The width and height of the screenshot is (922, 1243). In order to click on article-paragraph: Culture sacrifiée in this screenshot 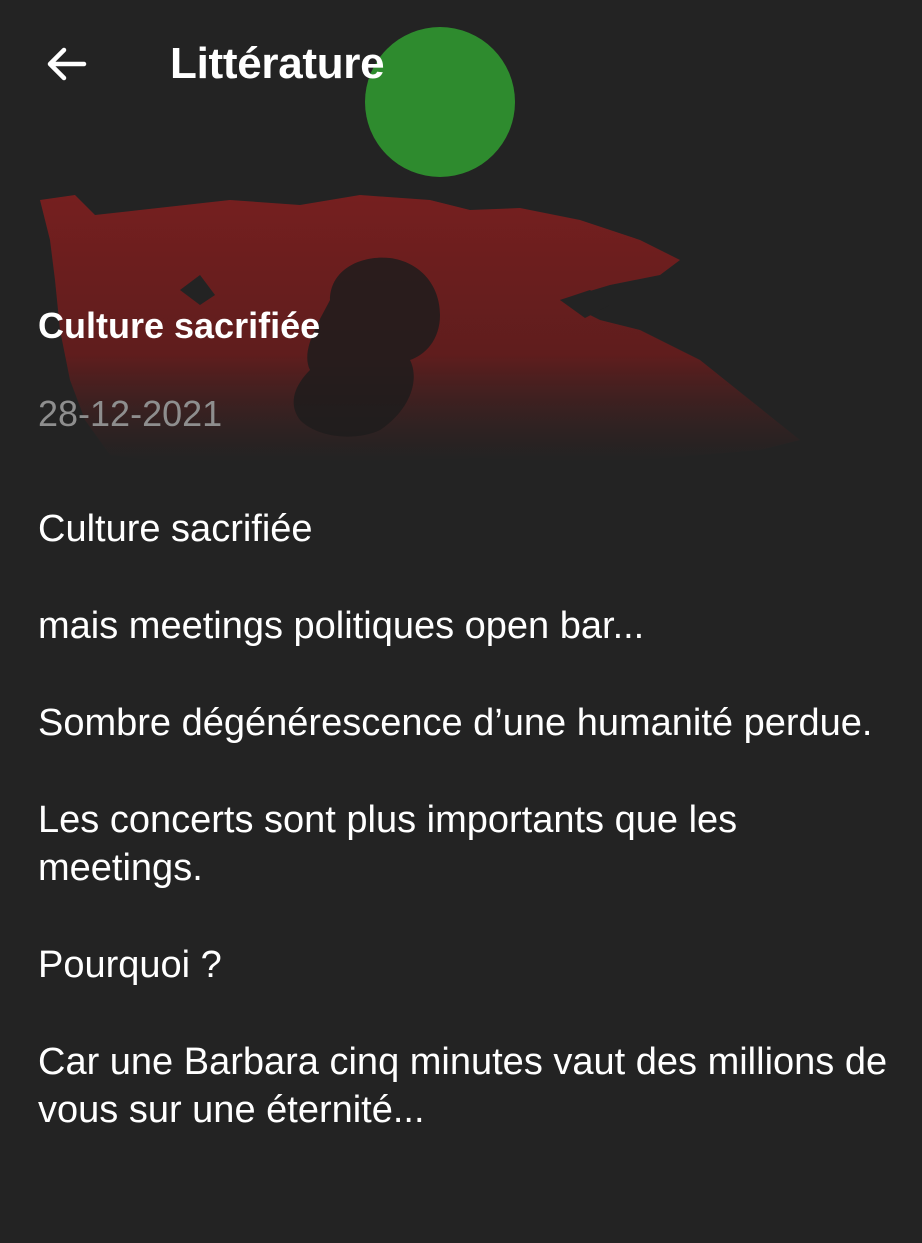, I will do `click(175, 529)`.